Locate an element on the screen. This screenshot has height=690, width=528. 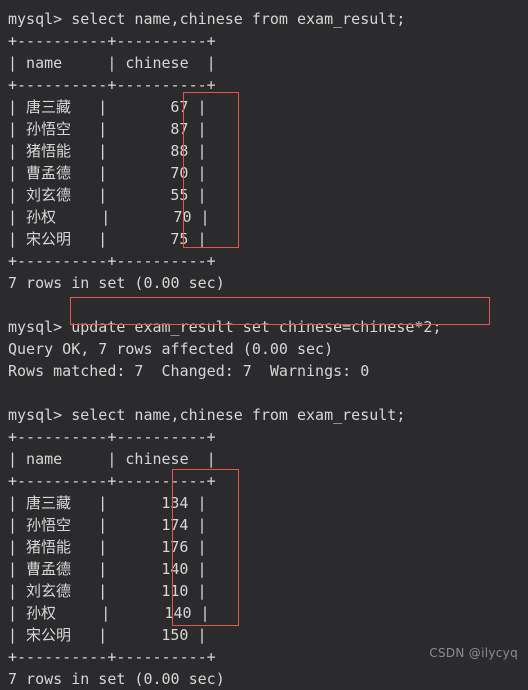
table-row: | 孙悟空 | 87 | is located at coordinates (107, 129).